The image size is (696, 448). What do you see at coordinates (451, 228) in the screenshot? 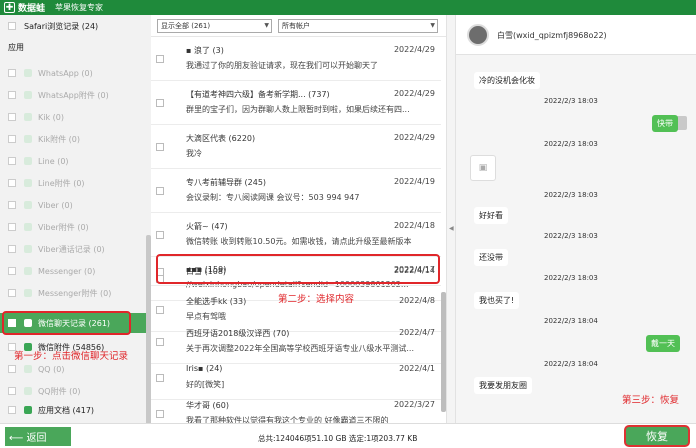
I see `collapse-arrow-icon: ◀` at bounding box center [451, 228].